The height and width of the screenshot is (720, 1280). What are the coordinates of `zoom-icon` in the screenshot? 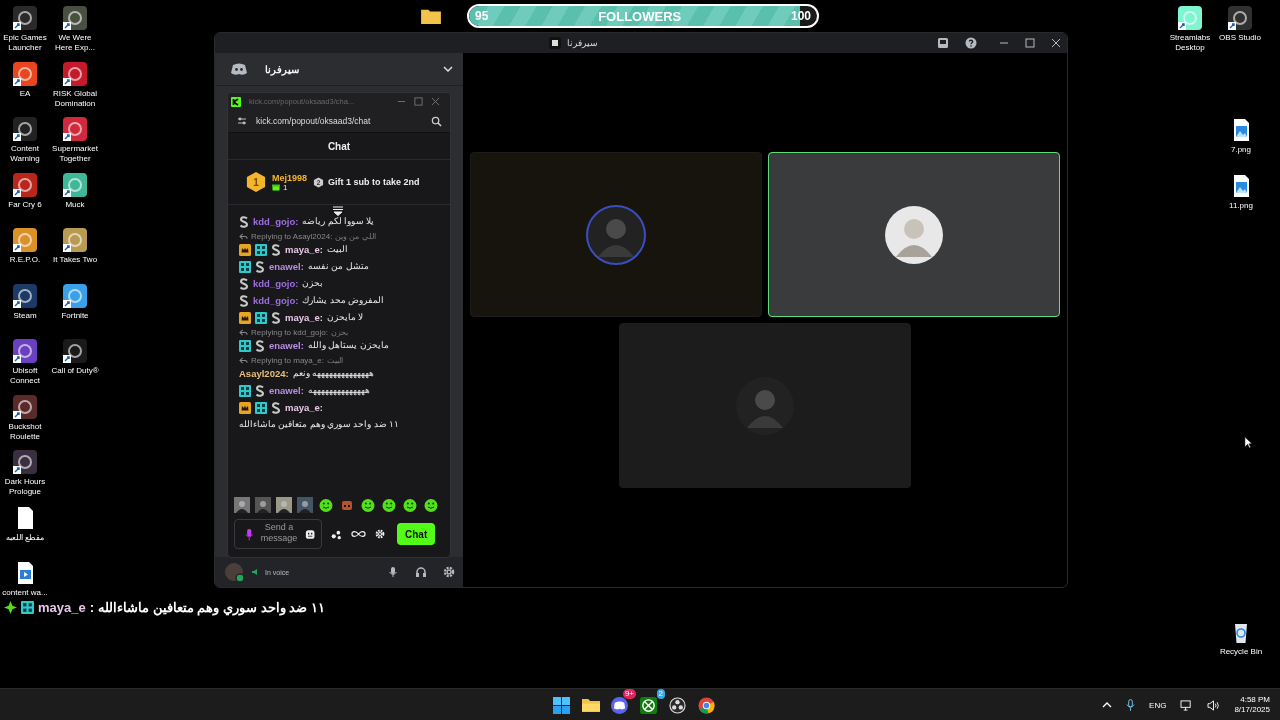 It's located at (436, 121).